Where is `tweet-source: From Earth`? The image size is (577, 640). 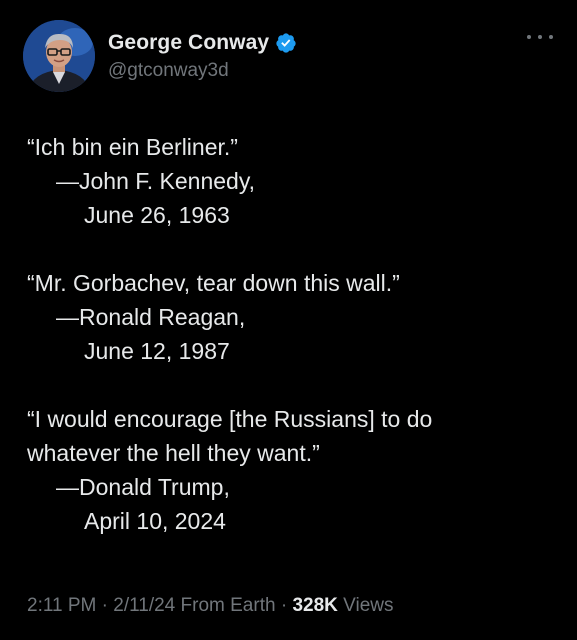 tweet-source: From Earth is located at coordinates (228, 605).